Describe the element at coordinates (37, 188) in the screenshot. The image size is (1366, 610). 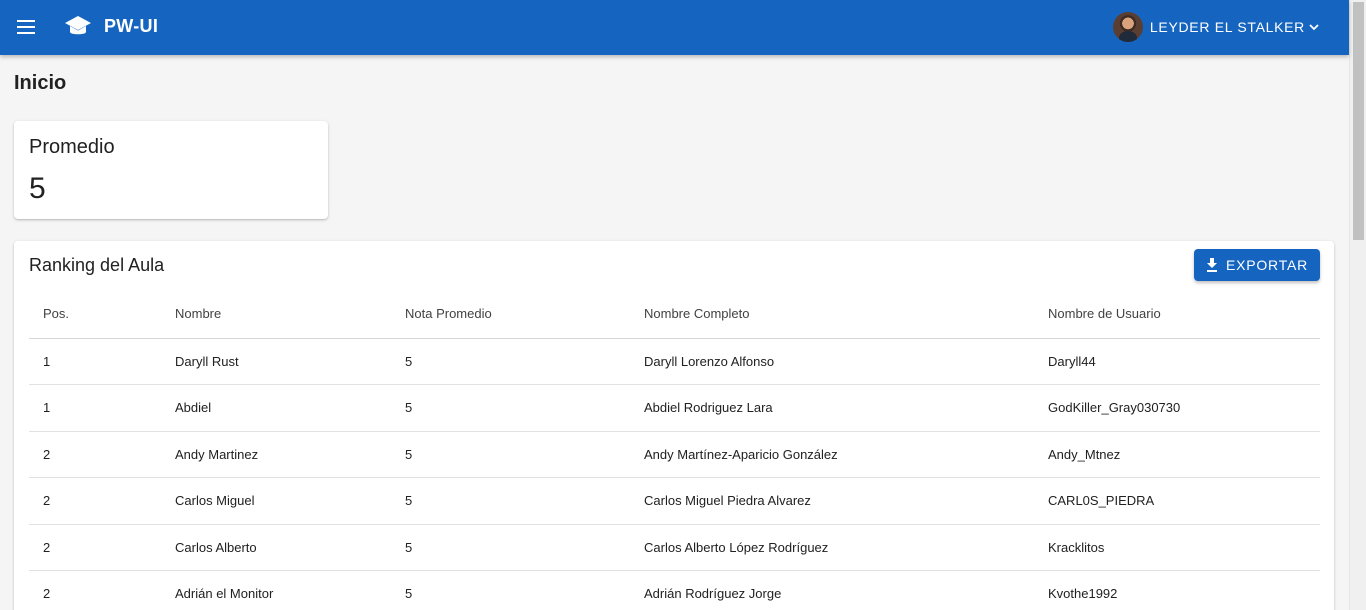
I see `average-value: 5` at that location.